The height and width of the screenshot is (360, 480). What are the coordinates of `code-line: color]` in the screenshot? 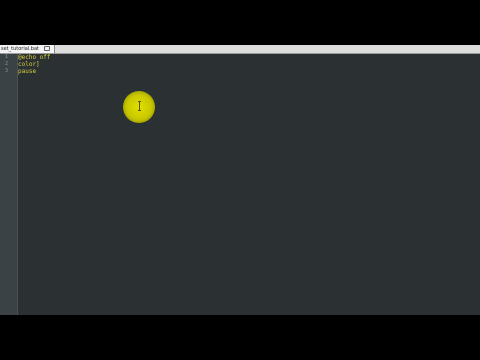 It's located at (29, 64).